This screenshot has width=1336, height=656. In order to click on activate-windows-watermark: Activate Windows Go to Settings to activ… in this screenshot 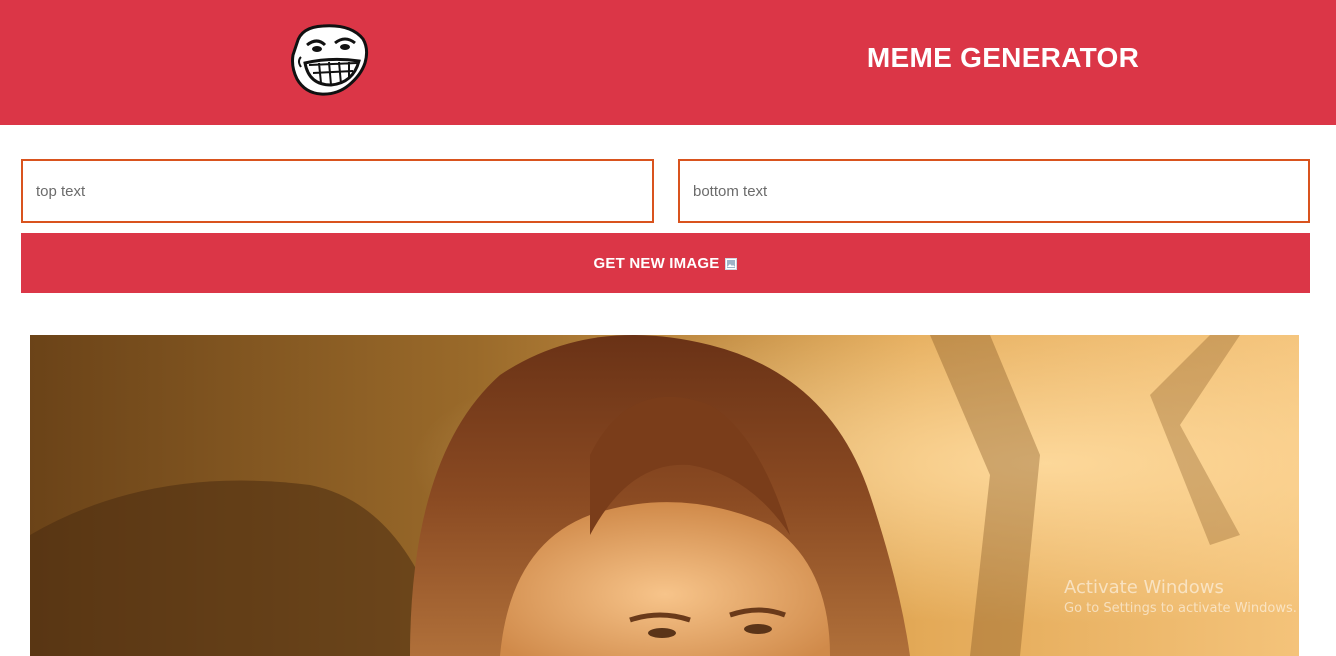, I will do `click(1180, 597)`.